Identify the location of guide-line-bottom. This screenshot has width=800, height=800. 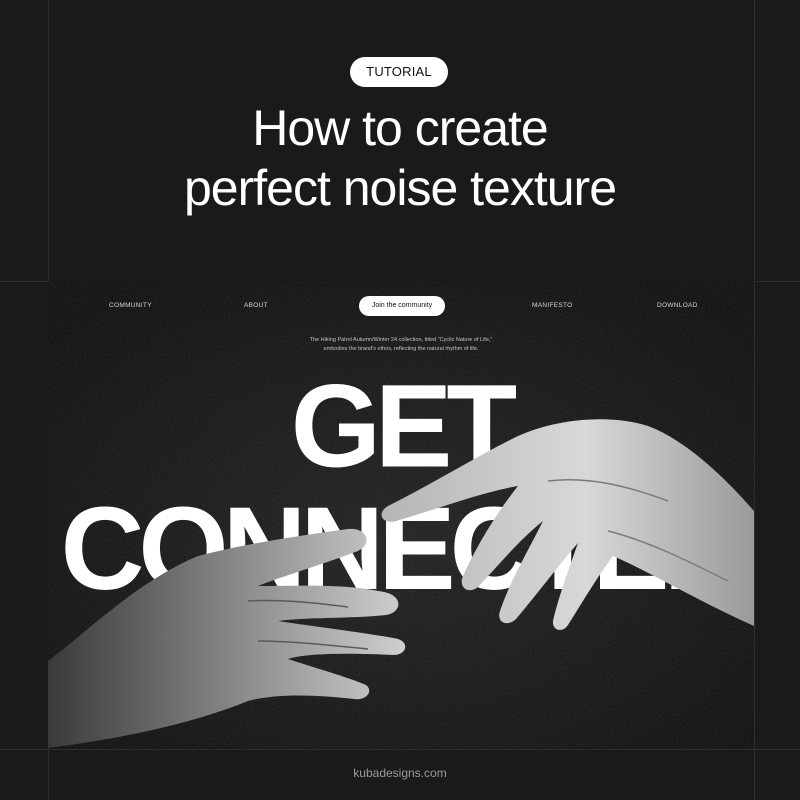
(400, 749).